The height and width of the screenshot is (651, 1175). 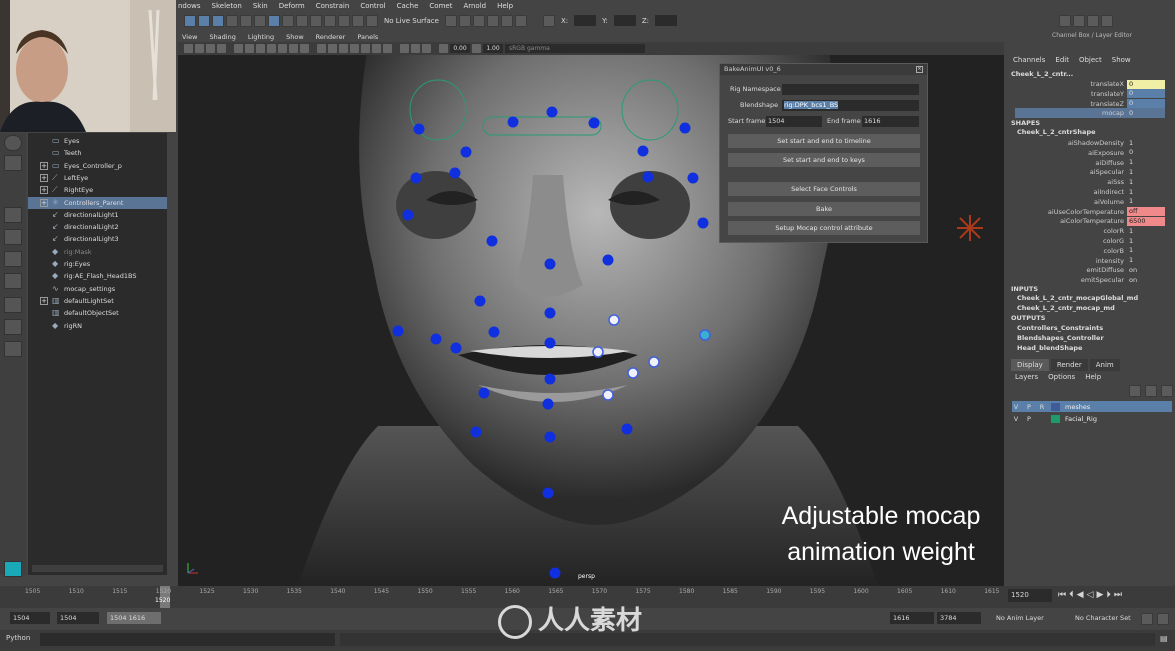 I want to click on menu-item: Skeleton, so click(x=227, y=6).